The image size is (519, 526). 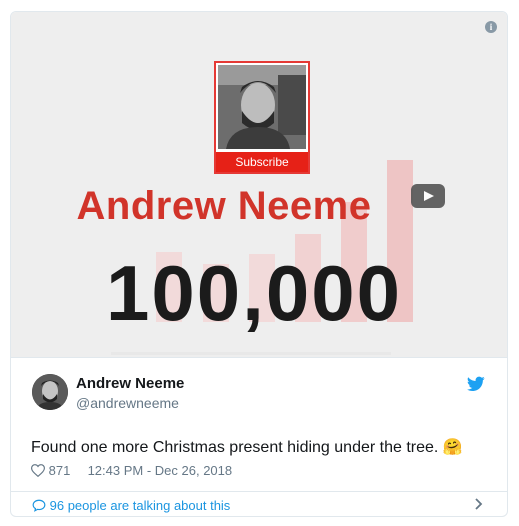 I want to click on conversation-footer: 96 people are talking about this, so click(x=259, y=503).